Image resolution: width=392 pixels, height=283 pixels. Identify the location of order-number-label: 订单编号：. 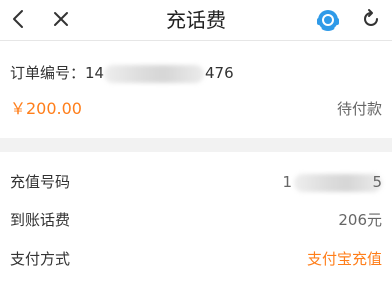
(48, 73).